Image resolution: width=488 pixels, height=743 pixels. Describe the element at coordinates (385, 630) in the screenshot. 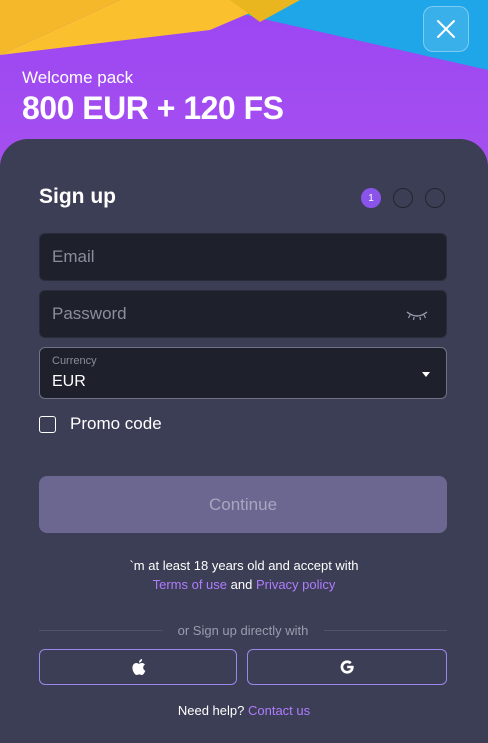

I see `divider-line-right` at that location.